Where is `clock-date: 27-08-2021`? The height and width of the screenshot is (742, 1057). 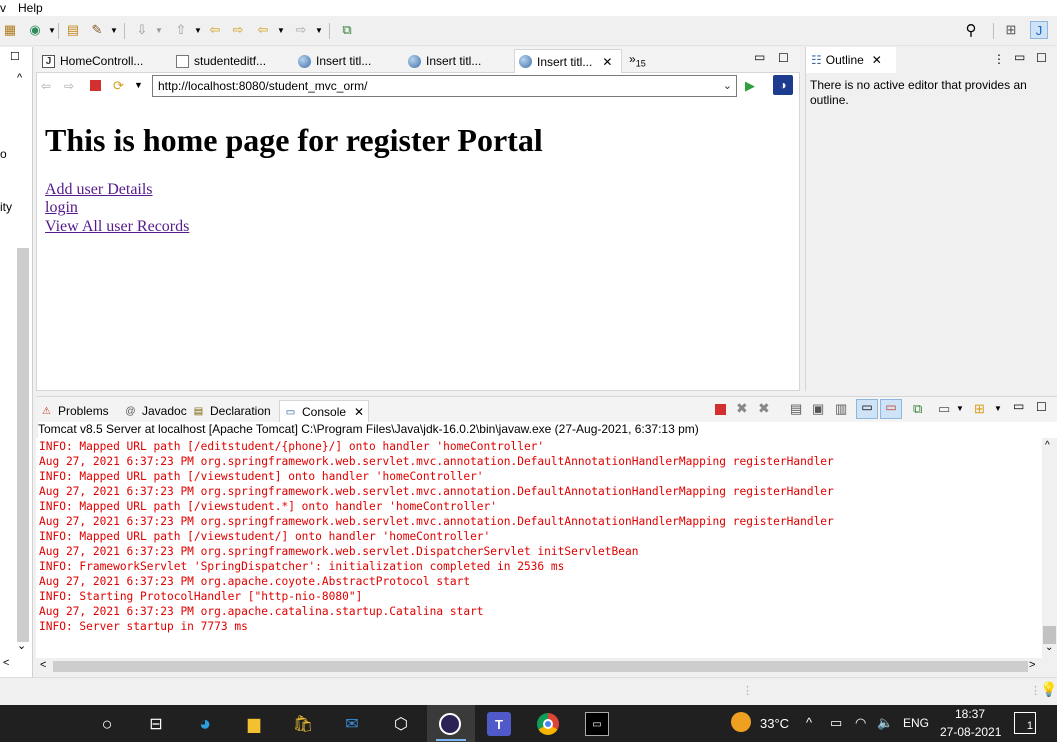 clock-date: 27-08-2021 is located at coordinates (970, 732).